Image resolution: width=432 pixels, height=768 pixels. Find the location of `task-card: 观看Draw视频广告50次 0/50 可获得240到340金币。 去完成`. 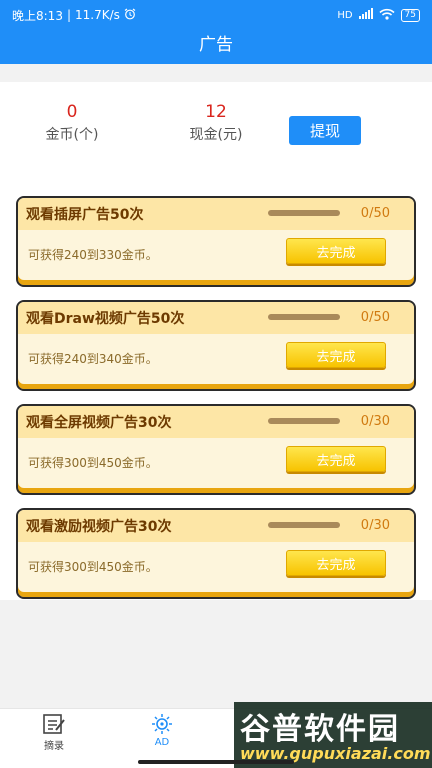

task-card: 观看Draw视频广告50次 0/50 可获得240到340金币。 去完成 is located at coordinates (216, 345).